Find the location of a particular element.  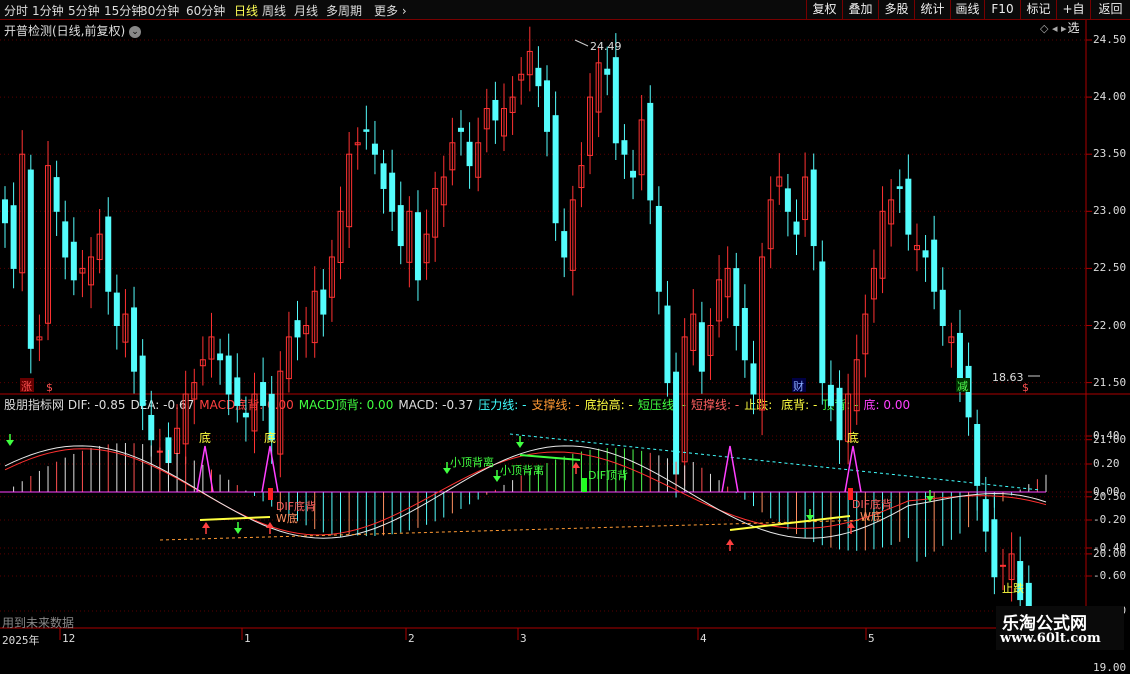

short-pressure-line is located at coordinates (550, 457).